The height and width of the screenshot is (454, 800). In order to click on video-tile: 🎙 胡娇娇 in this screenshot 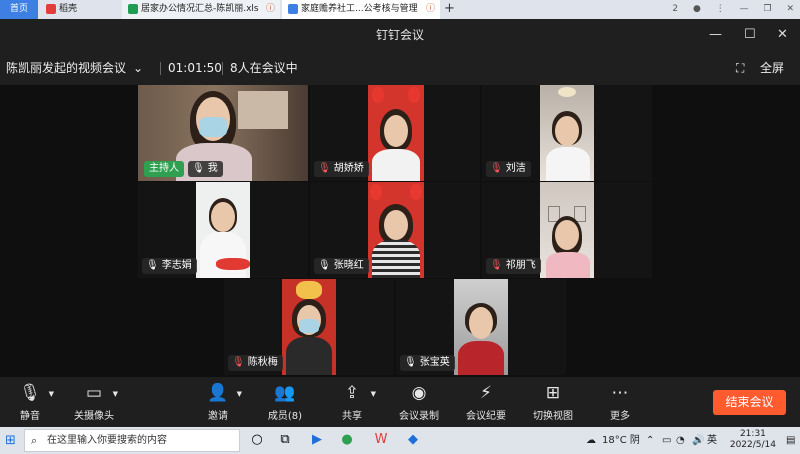, I will do `click(395, 133)`.